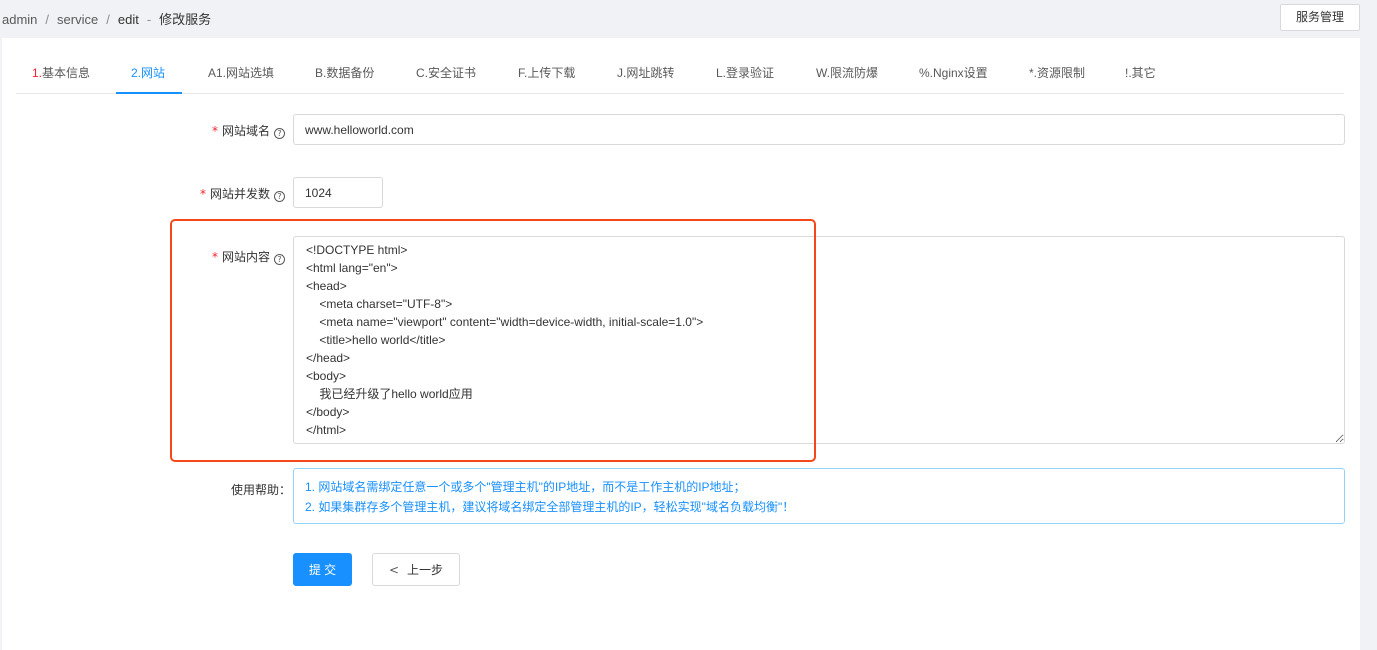 The image size is (1377, 650). I want to click on concurrency-label: * 网站并发数?, so click(243, 193).